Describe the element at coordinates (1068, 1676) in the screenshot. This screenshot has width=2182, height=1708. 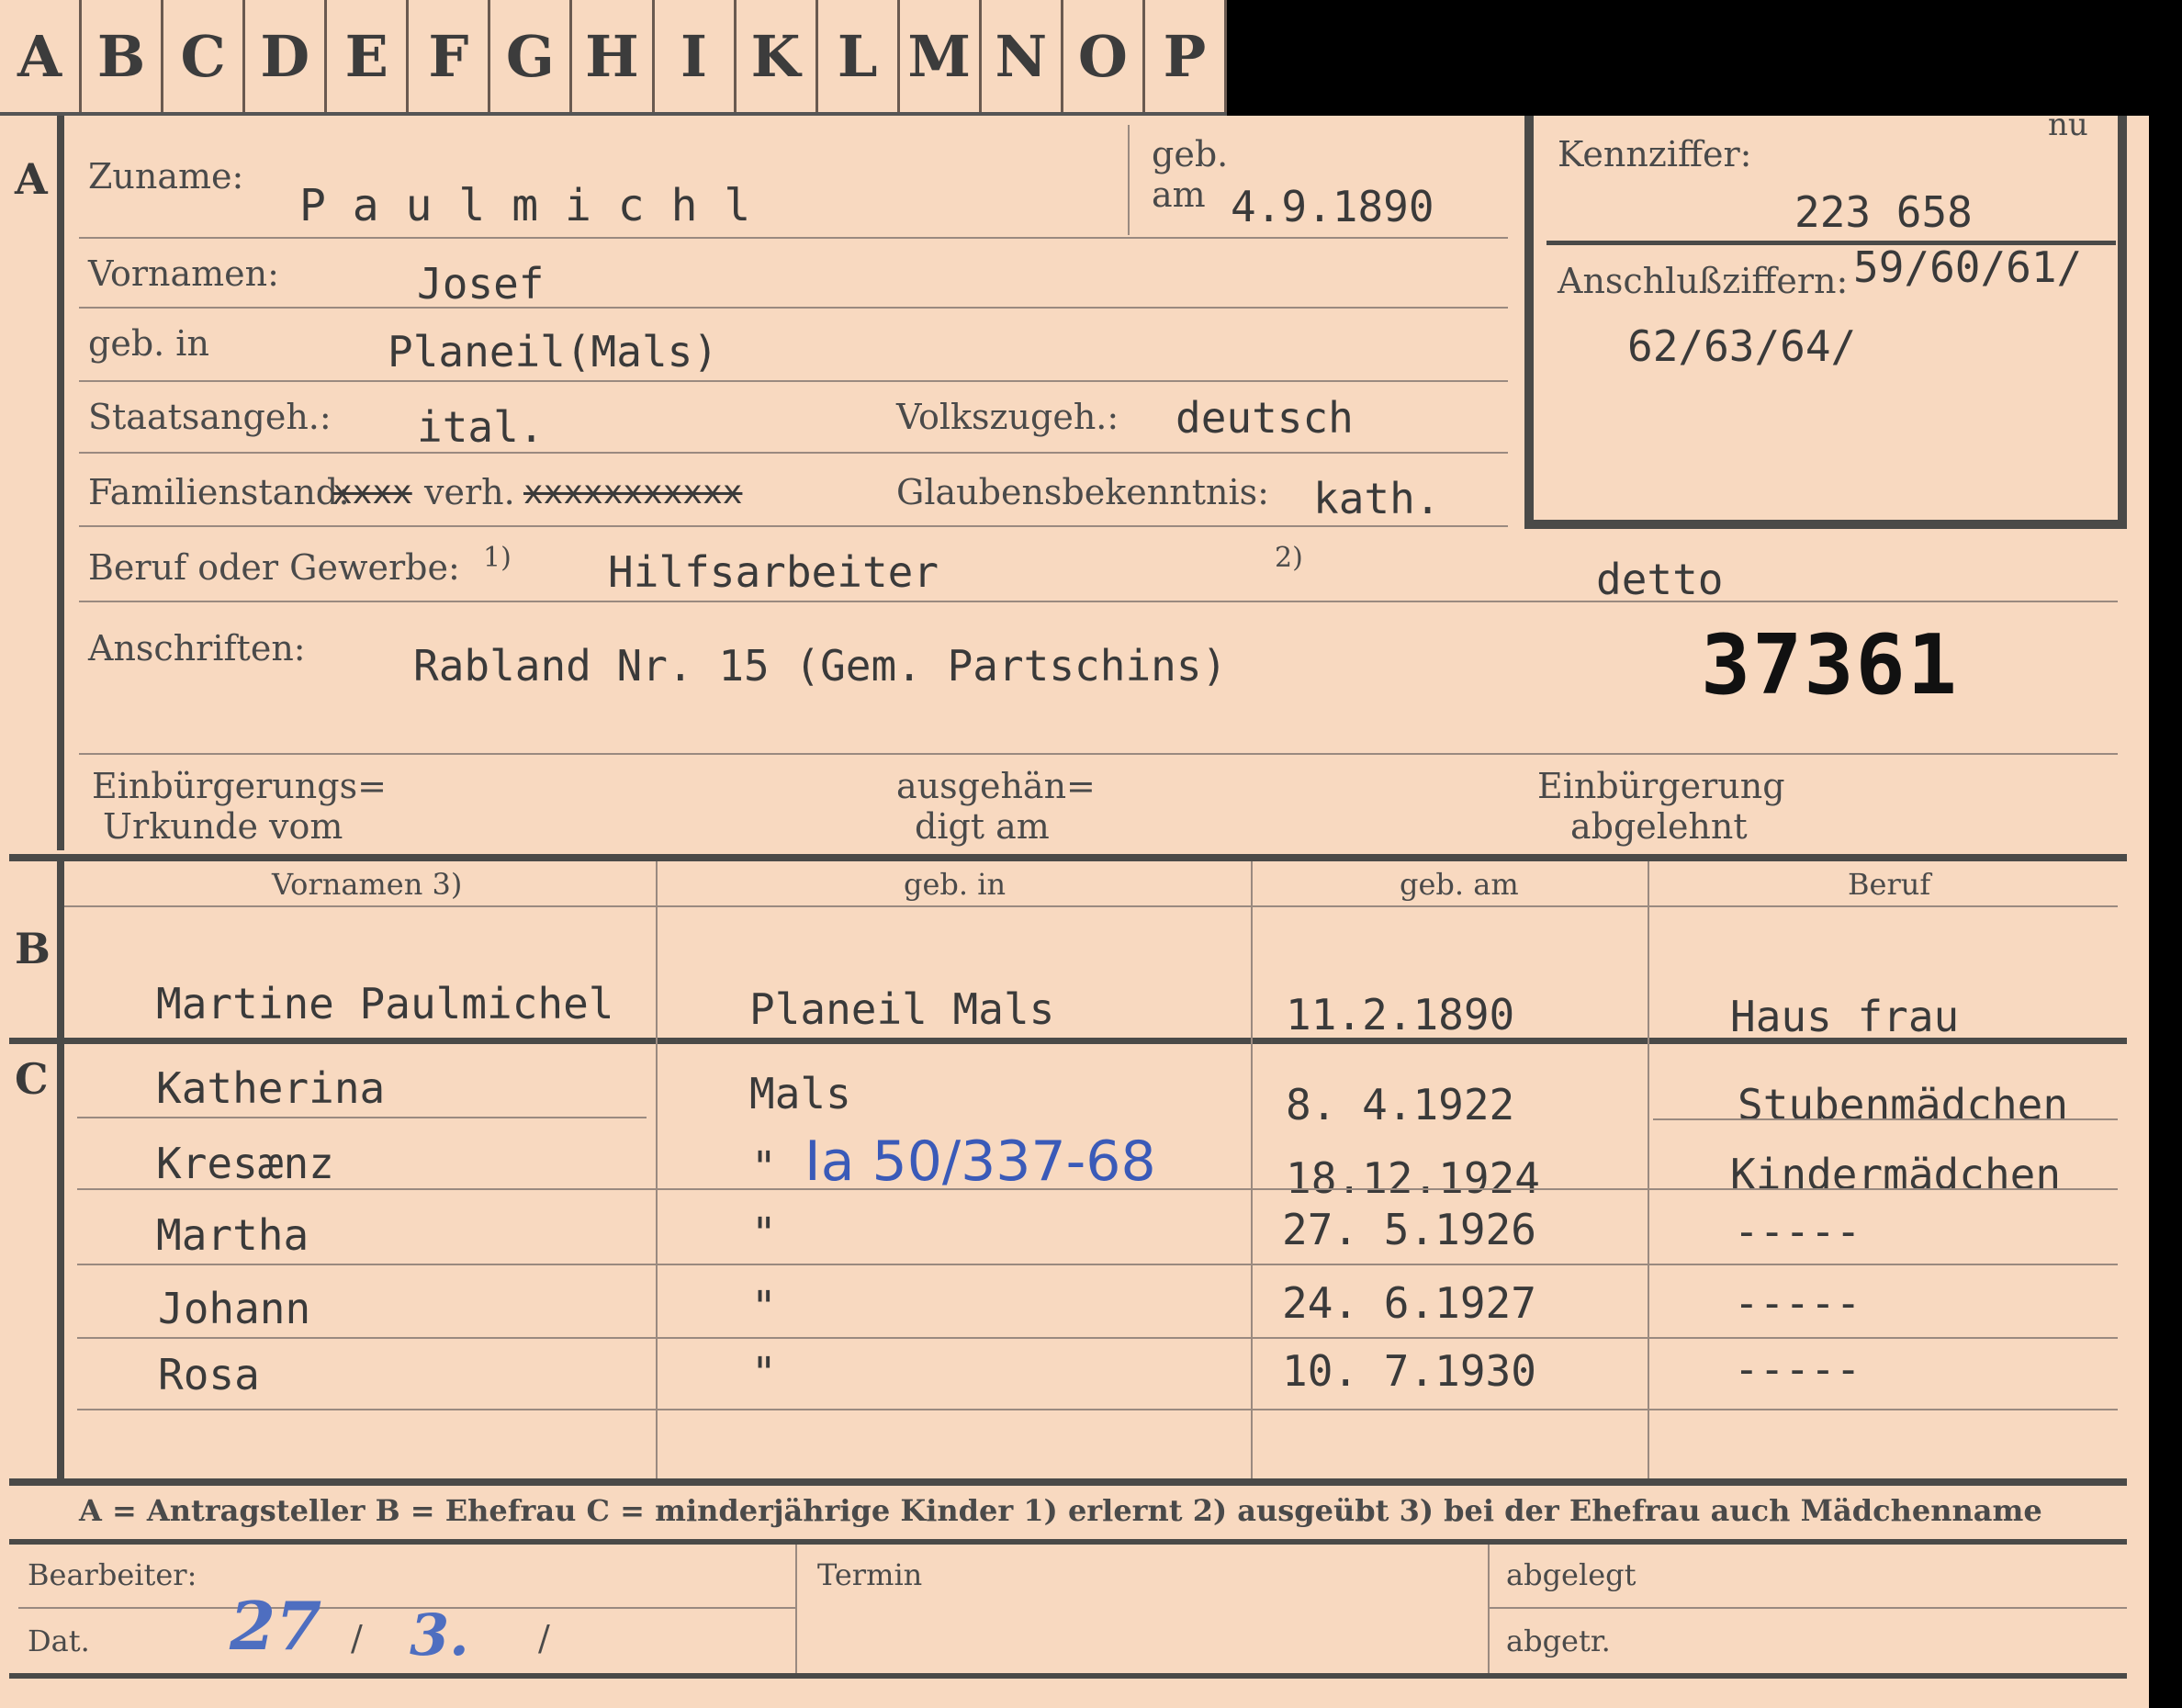
I see `footer-bottom-border` at that location.